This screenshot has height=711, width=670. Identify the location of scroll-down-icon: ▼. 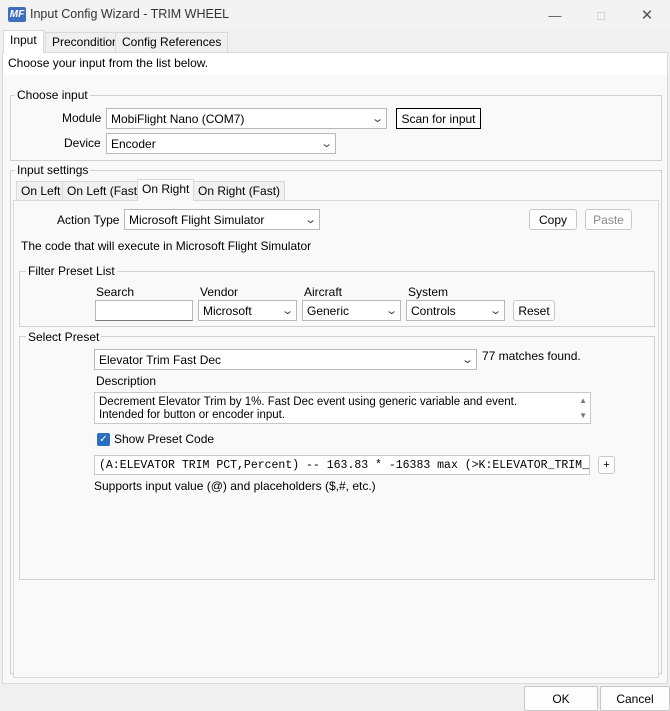
(583, 415).